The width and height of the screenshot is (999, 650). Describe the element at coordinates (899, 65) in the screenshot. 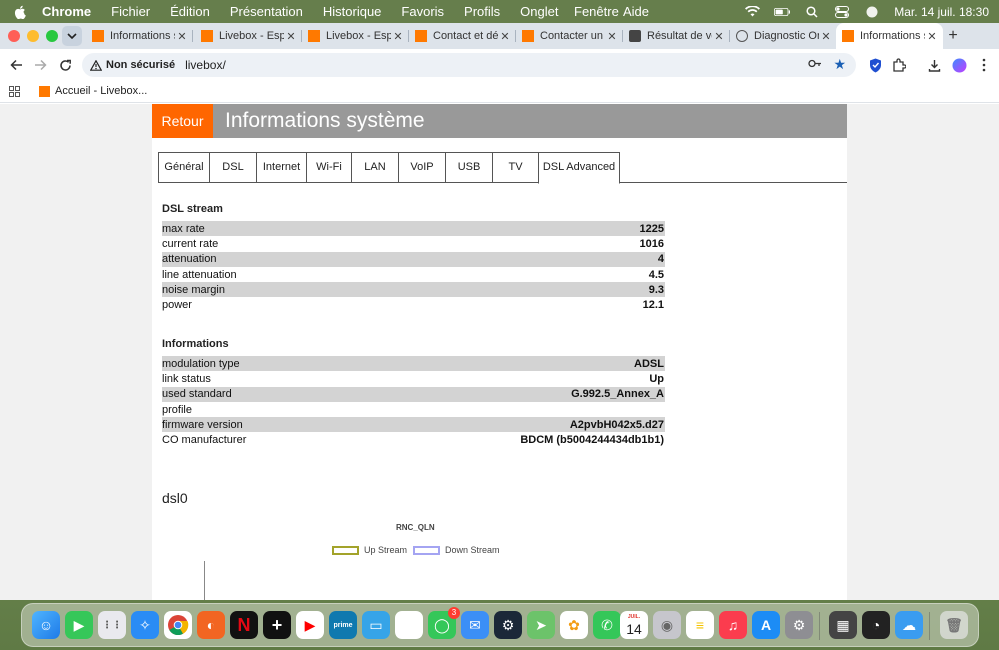

I see `puzzle-extensions-icon` at that location.